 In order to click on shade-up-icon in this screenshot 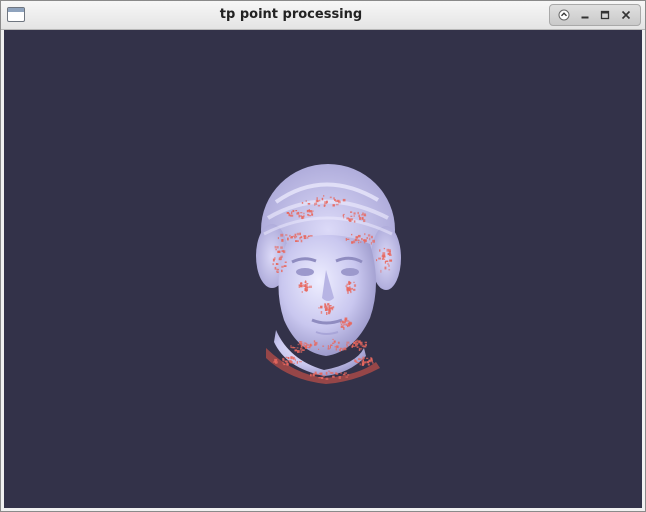, I will do `click(564, 15)`.